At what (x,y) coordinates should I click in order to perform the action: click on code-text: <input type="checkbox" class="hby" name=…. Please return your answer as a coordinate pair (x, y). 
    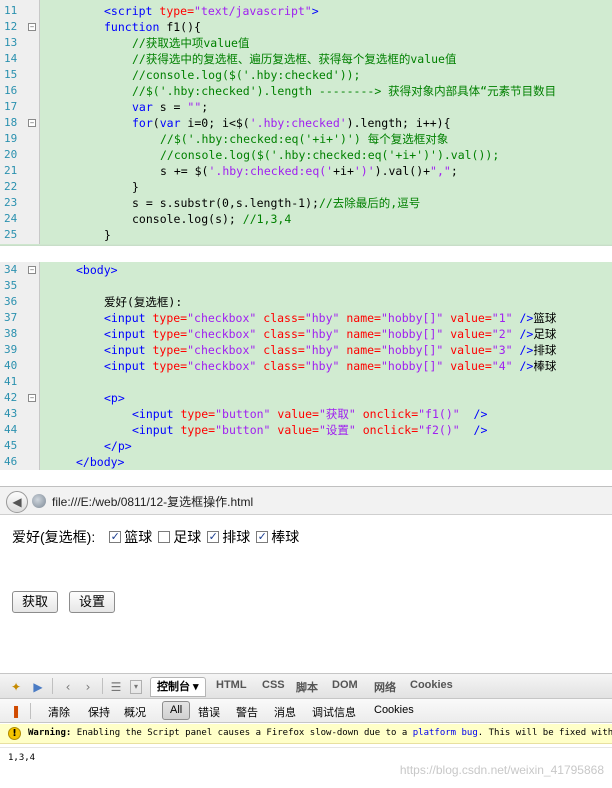
    Looking at the image, I should click on (330, 350).